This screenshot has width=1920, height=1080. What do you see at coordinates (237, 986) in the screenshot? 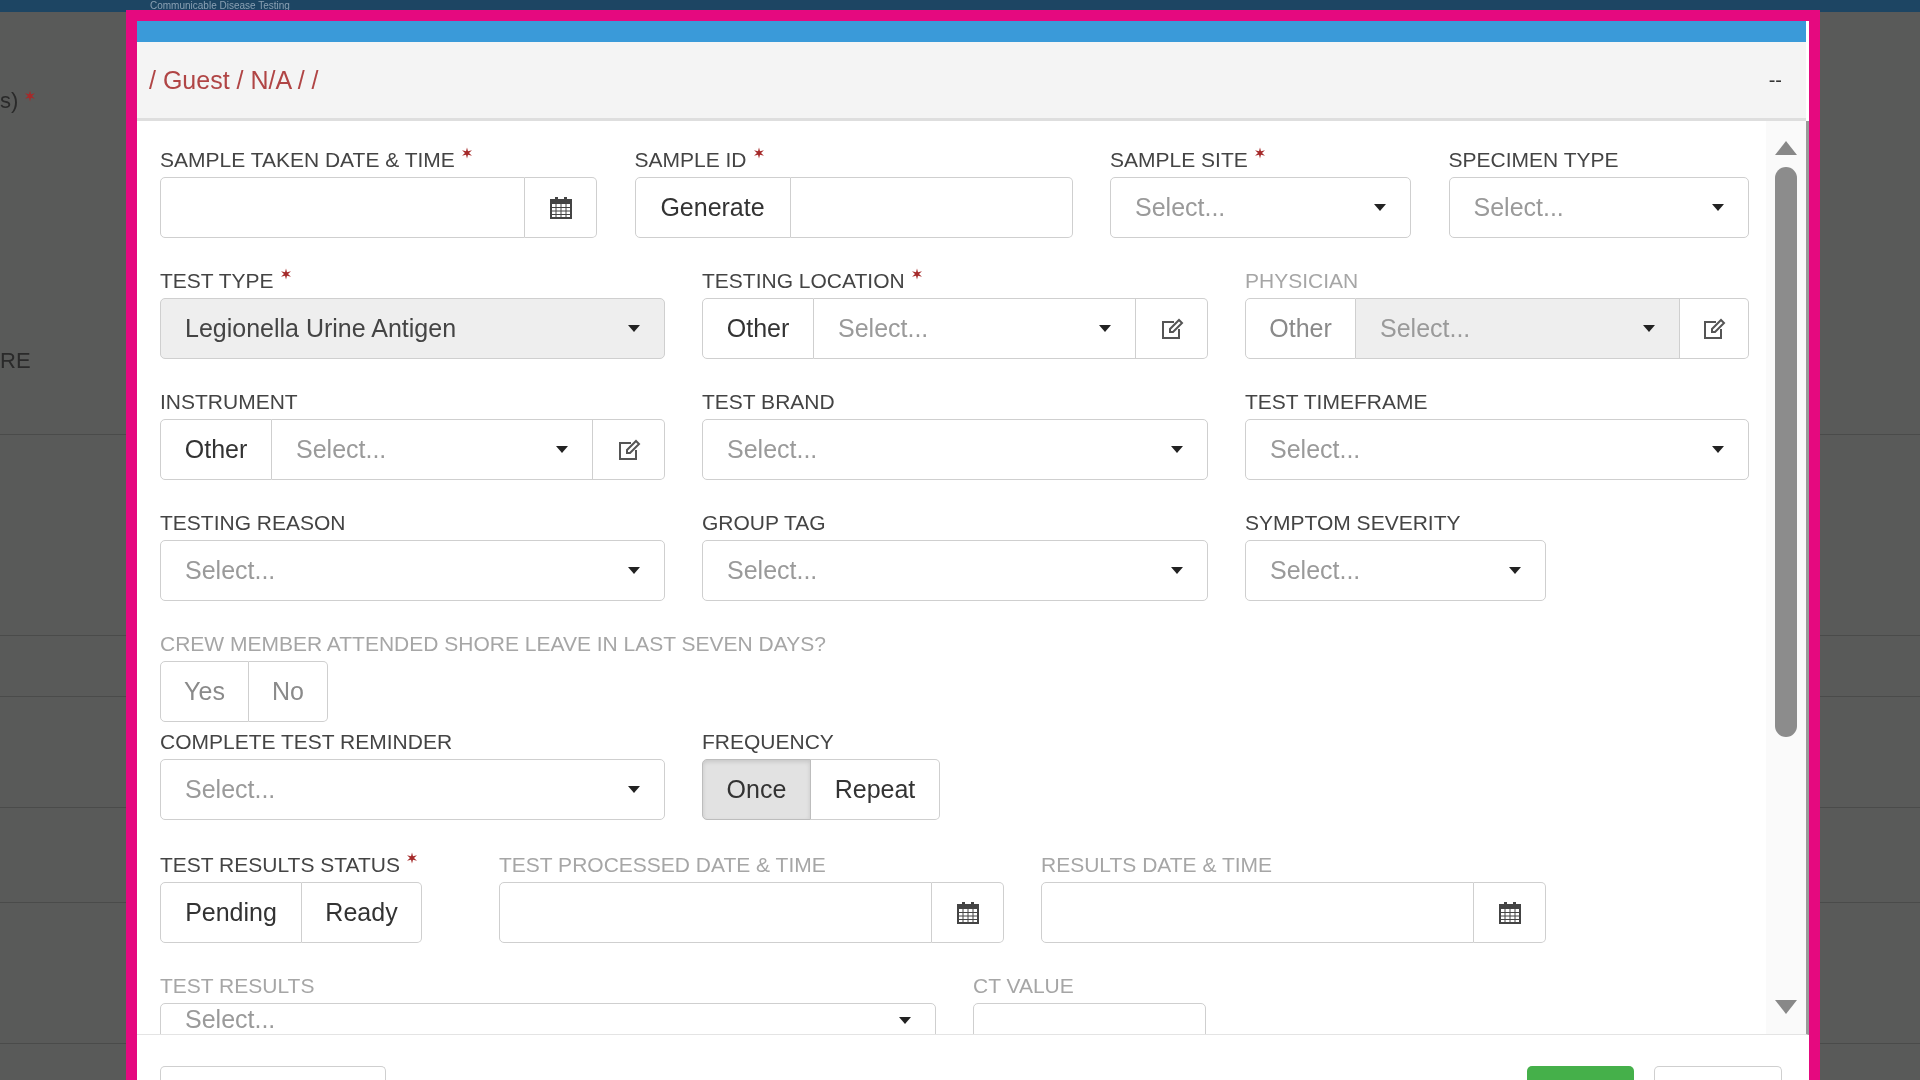
I see `field-label: TEST RESULTS` at bounding box center [237, 986].